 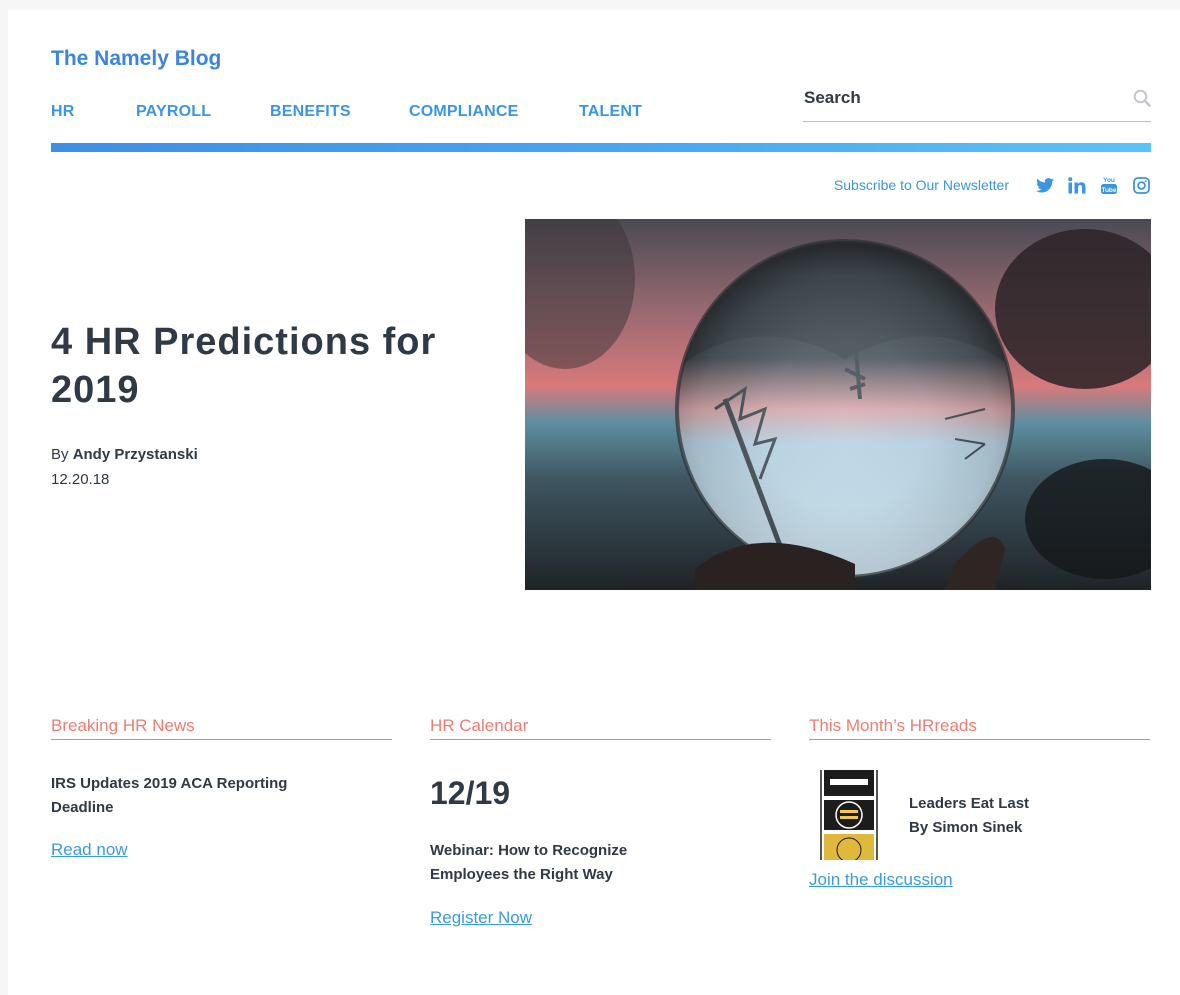 What do you see at coordinates (954, 98) in the screenshot?
I see `search-input` at bounding box center [954, 98].